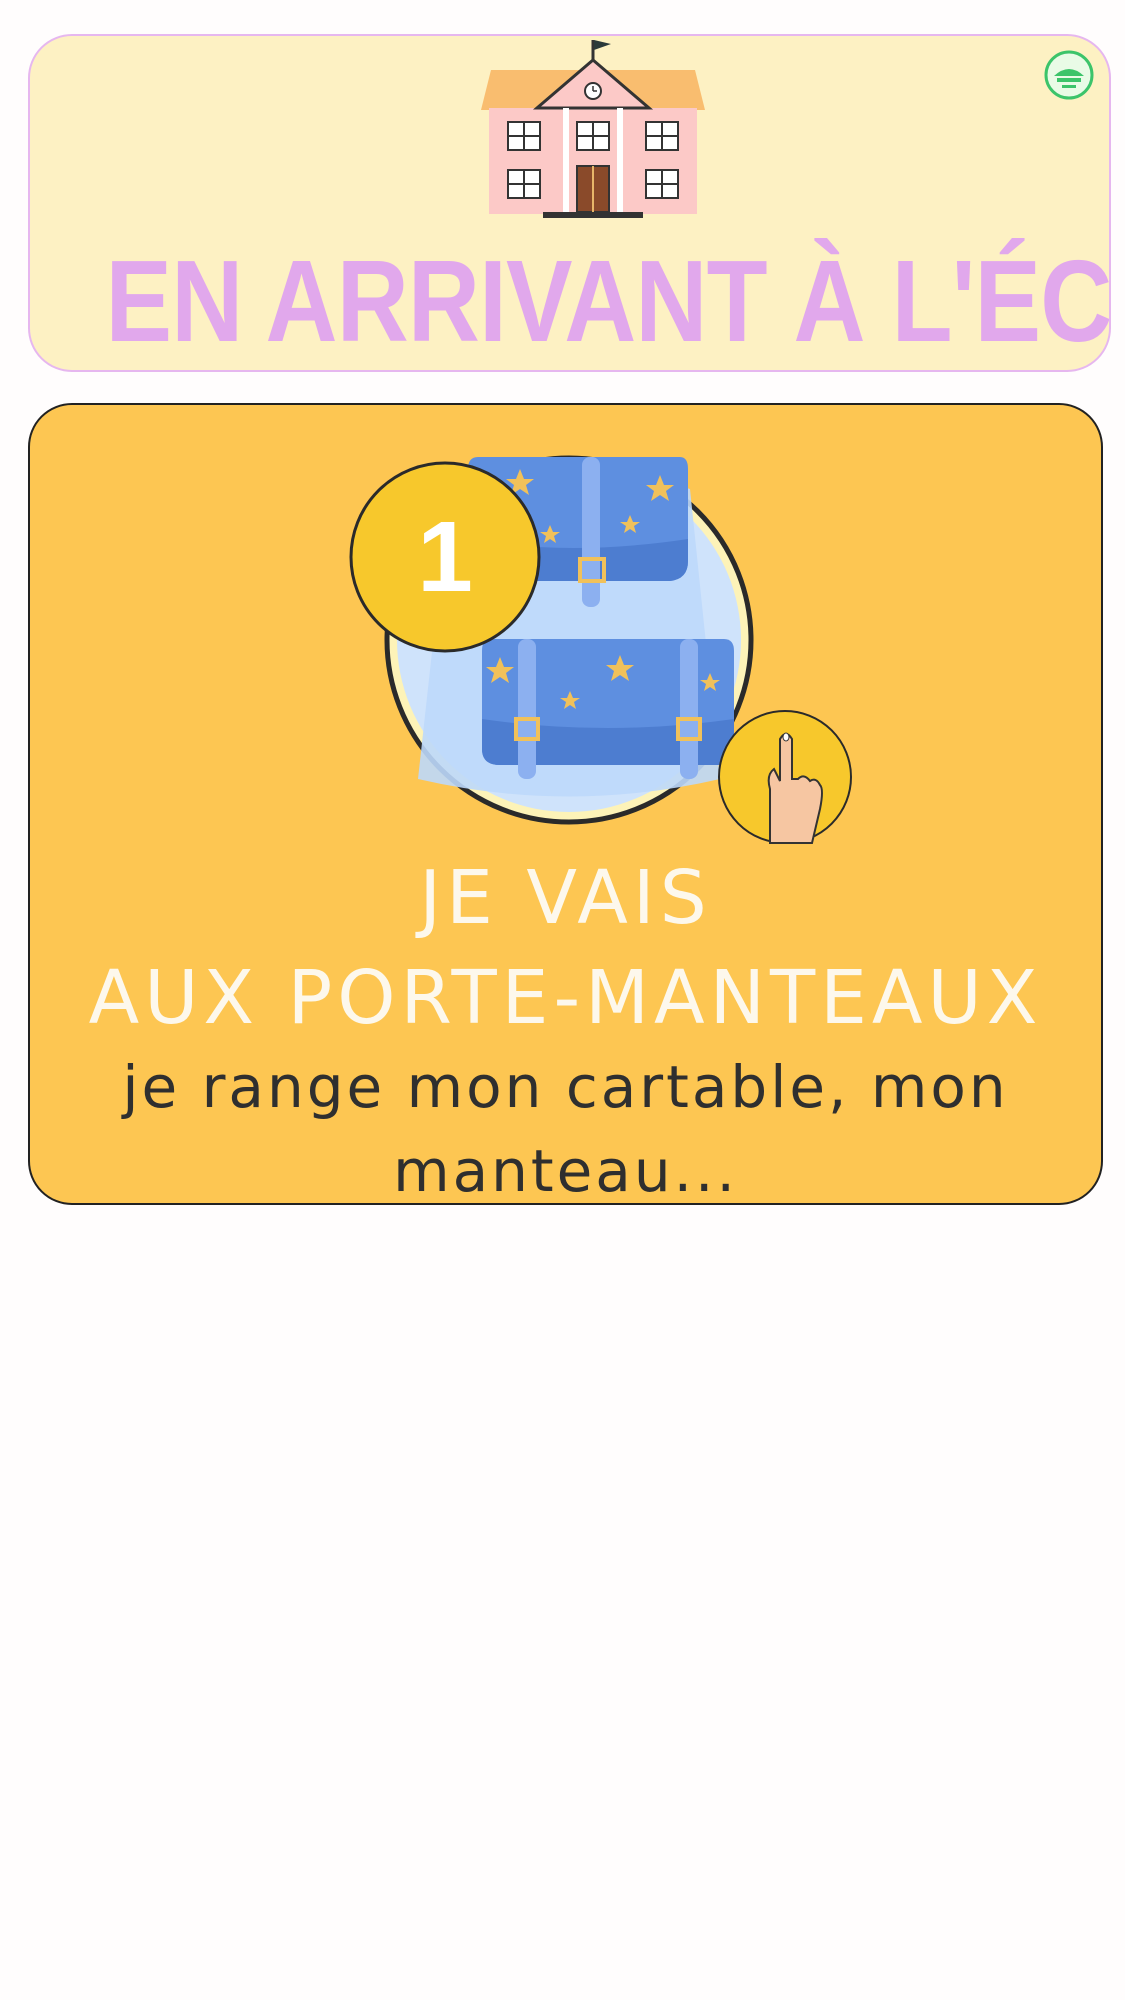 The image size is (1125, 2000). Describe the element at coordinates (565, 898) in the screenshot. I see `heading-line-1: JE VAIS` at that location.